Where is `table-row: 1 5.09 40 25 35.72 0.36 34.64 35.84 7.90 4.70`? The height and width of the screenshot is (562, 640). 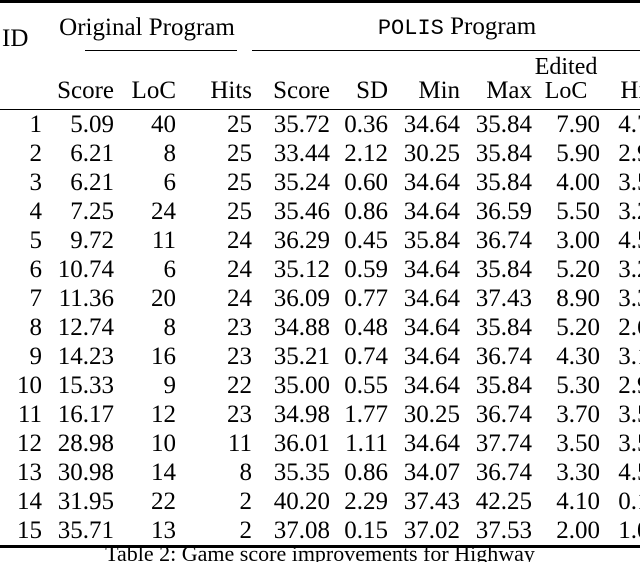 table-row: 1 5.09 40 25 35.72 0.36 34.64 35.84 7.90 4.70 is located at coordinates (320, 124).